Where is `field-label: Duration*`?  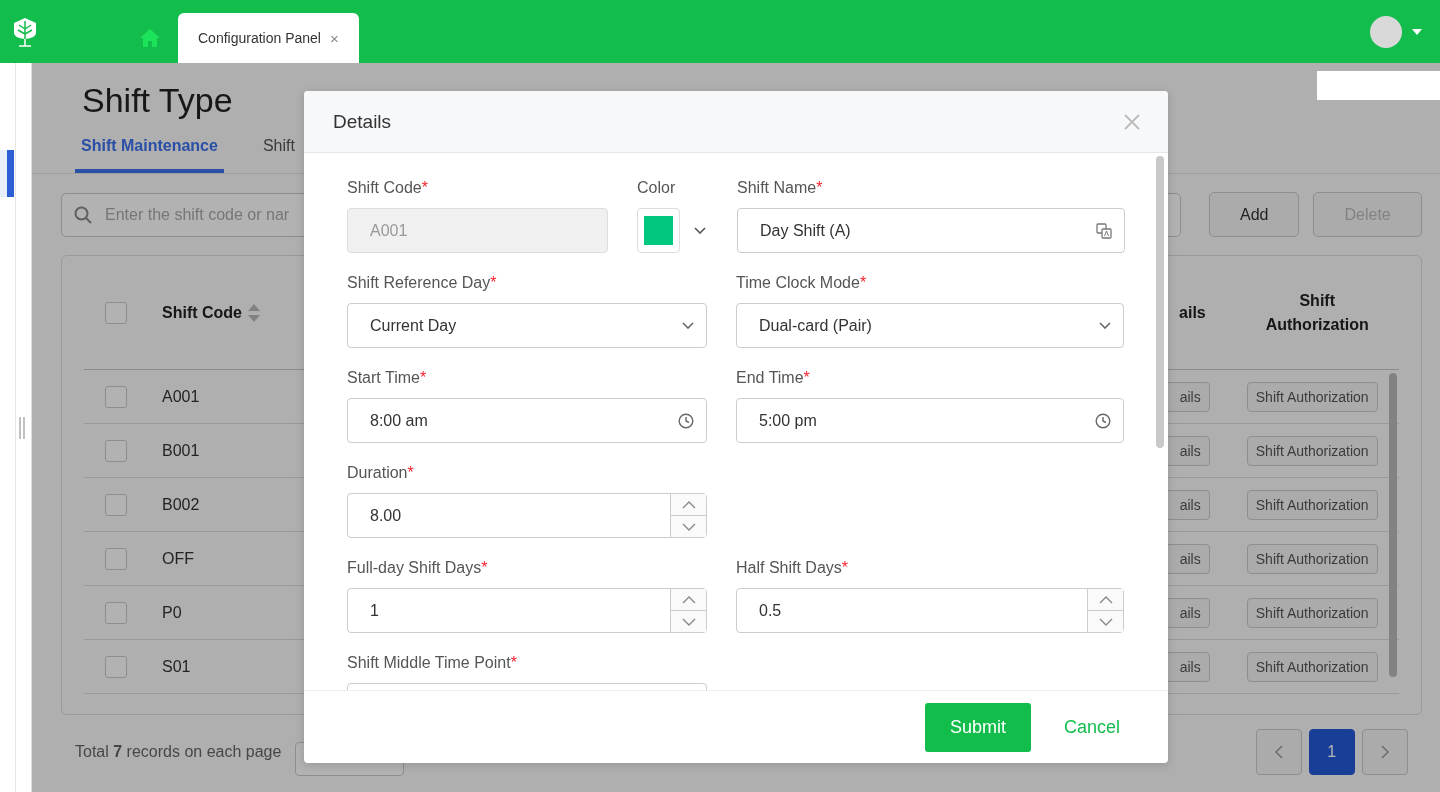 field-label: Duration* is located at coordinates (381, 473).